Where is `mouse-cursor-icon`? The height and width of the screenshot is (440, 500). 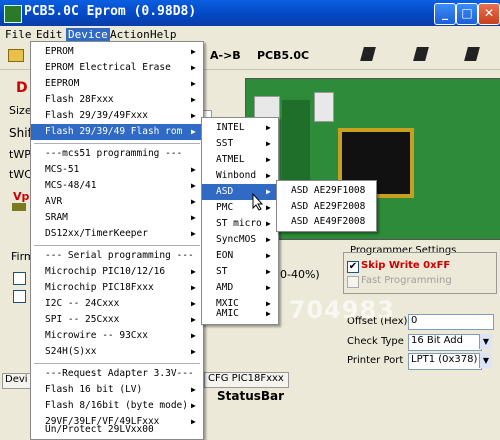
mouse-cursor-icon is located at coordinates (258, 202).